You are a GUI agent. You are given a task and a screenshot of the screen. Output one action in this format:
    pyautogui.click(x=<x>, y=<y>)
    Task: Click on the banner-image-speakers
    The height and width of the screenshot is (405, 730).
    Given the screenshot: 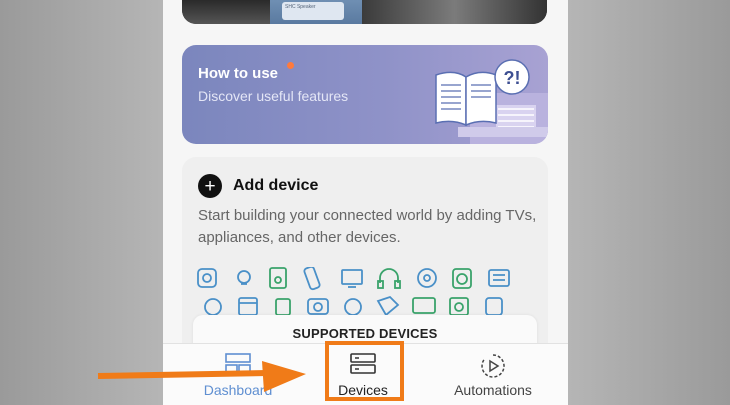 What is the action you would take?
    pyautogui.click(x=454, y=12)
    